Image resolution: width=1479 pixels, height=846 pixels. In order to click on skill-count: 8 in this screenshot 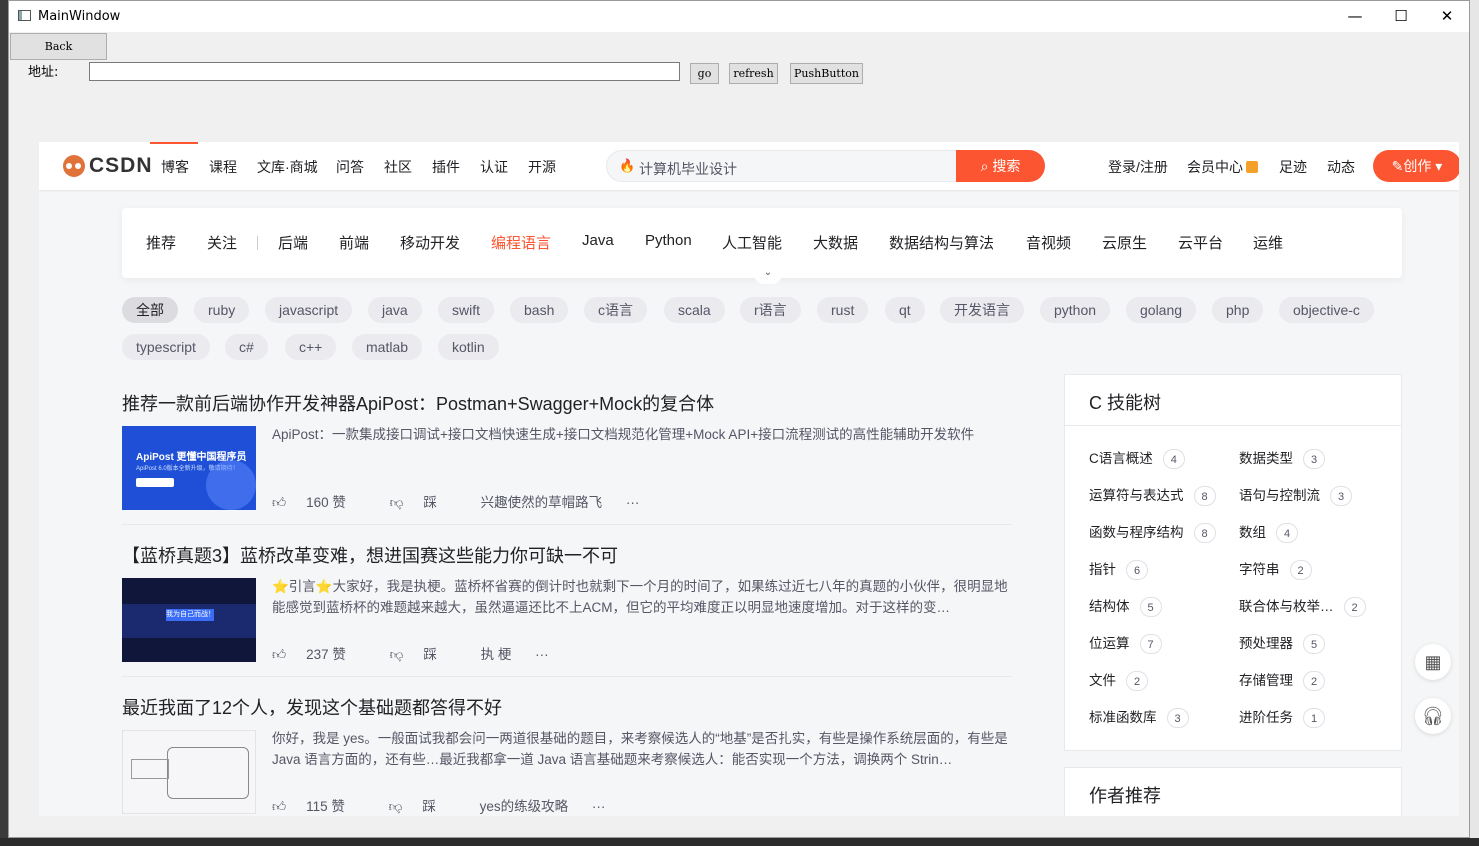, I will do `click(1204, 533)`.